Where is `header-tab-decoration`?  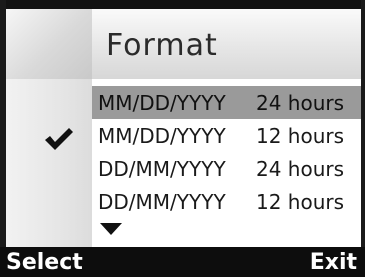 header-tab-decoration is located at coordinates (49, 44).